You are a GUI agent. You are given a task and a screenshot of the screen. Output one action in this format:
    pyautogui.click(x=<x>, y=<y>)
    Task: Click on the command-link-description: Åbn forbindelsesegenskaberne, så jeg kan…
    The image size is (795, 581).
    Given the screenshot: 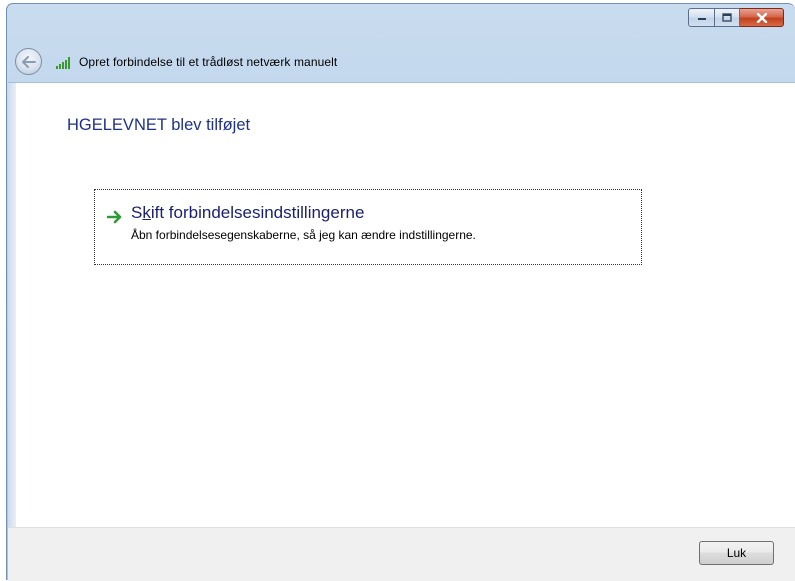 What is the action you would take?
    pyautogui.click(x=303, y=235)
    